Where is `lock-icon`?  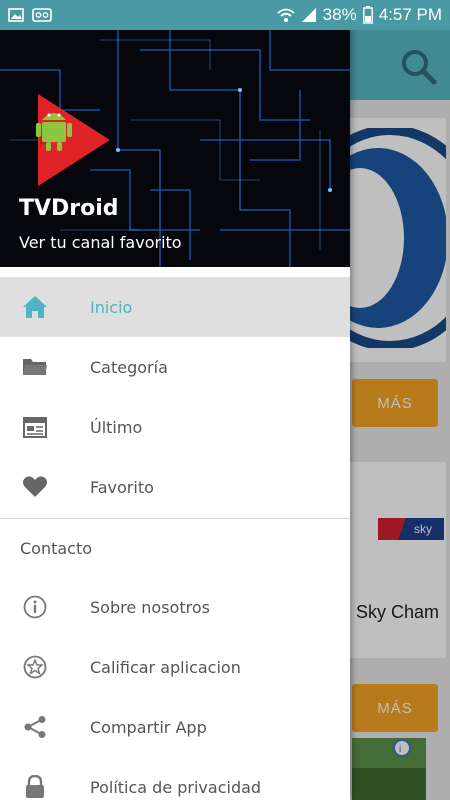 lock-icon is located at coordinates (35, 786).